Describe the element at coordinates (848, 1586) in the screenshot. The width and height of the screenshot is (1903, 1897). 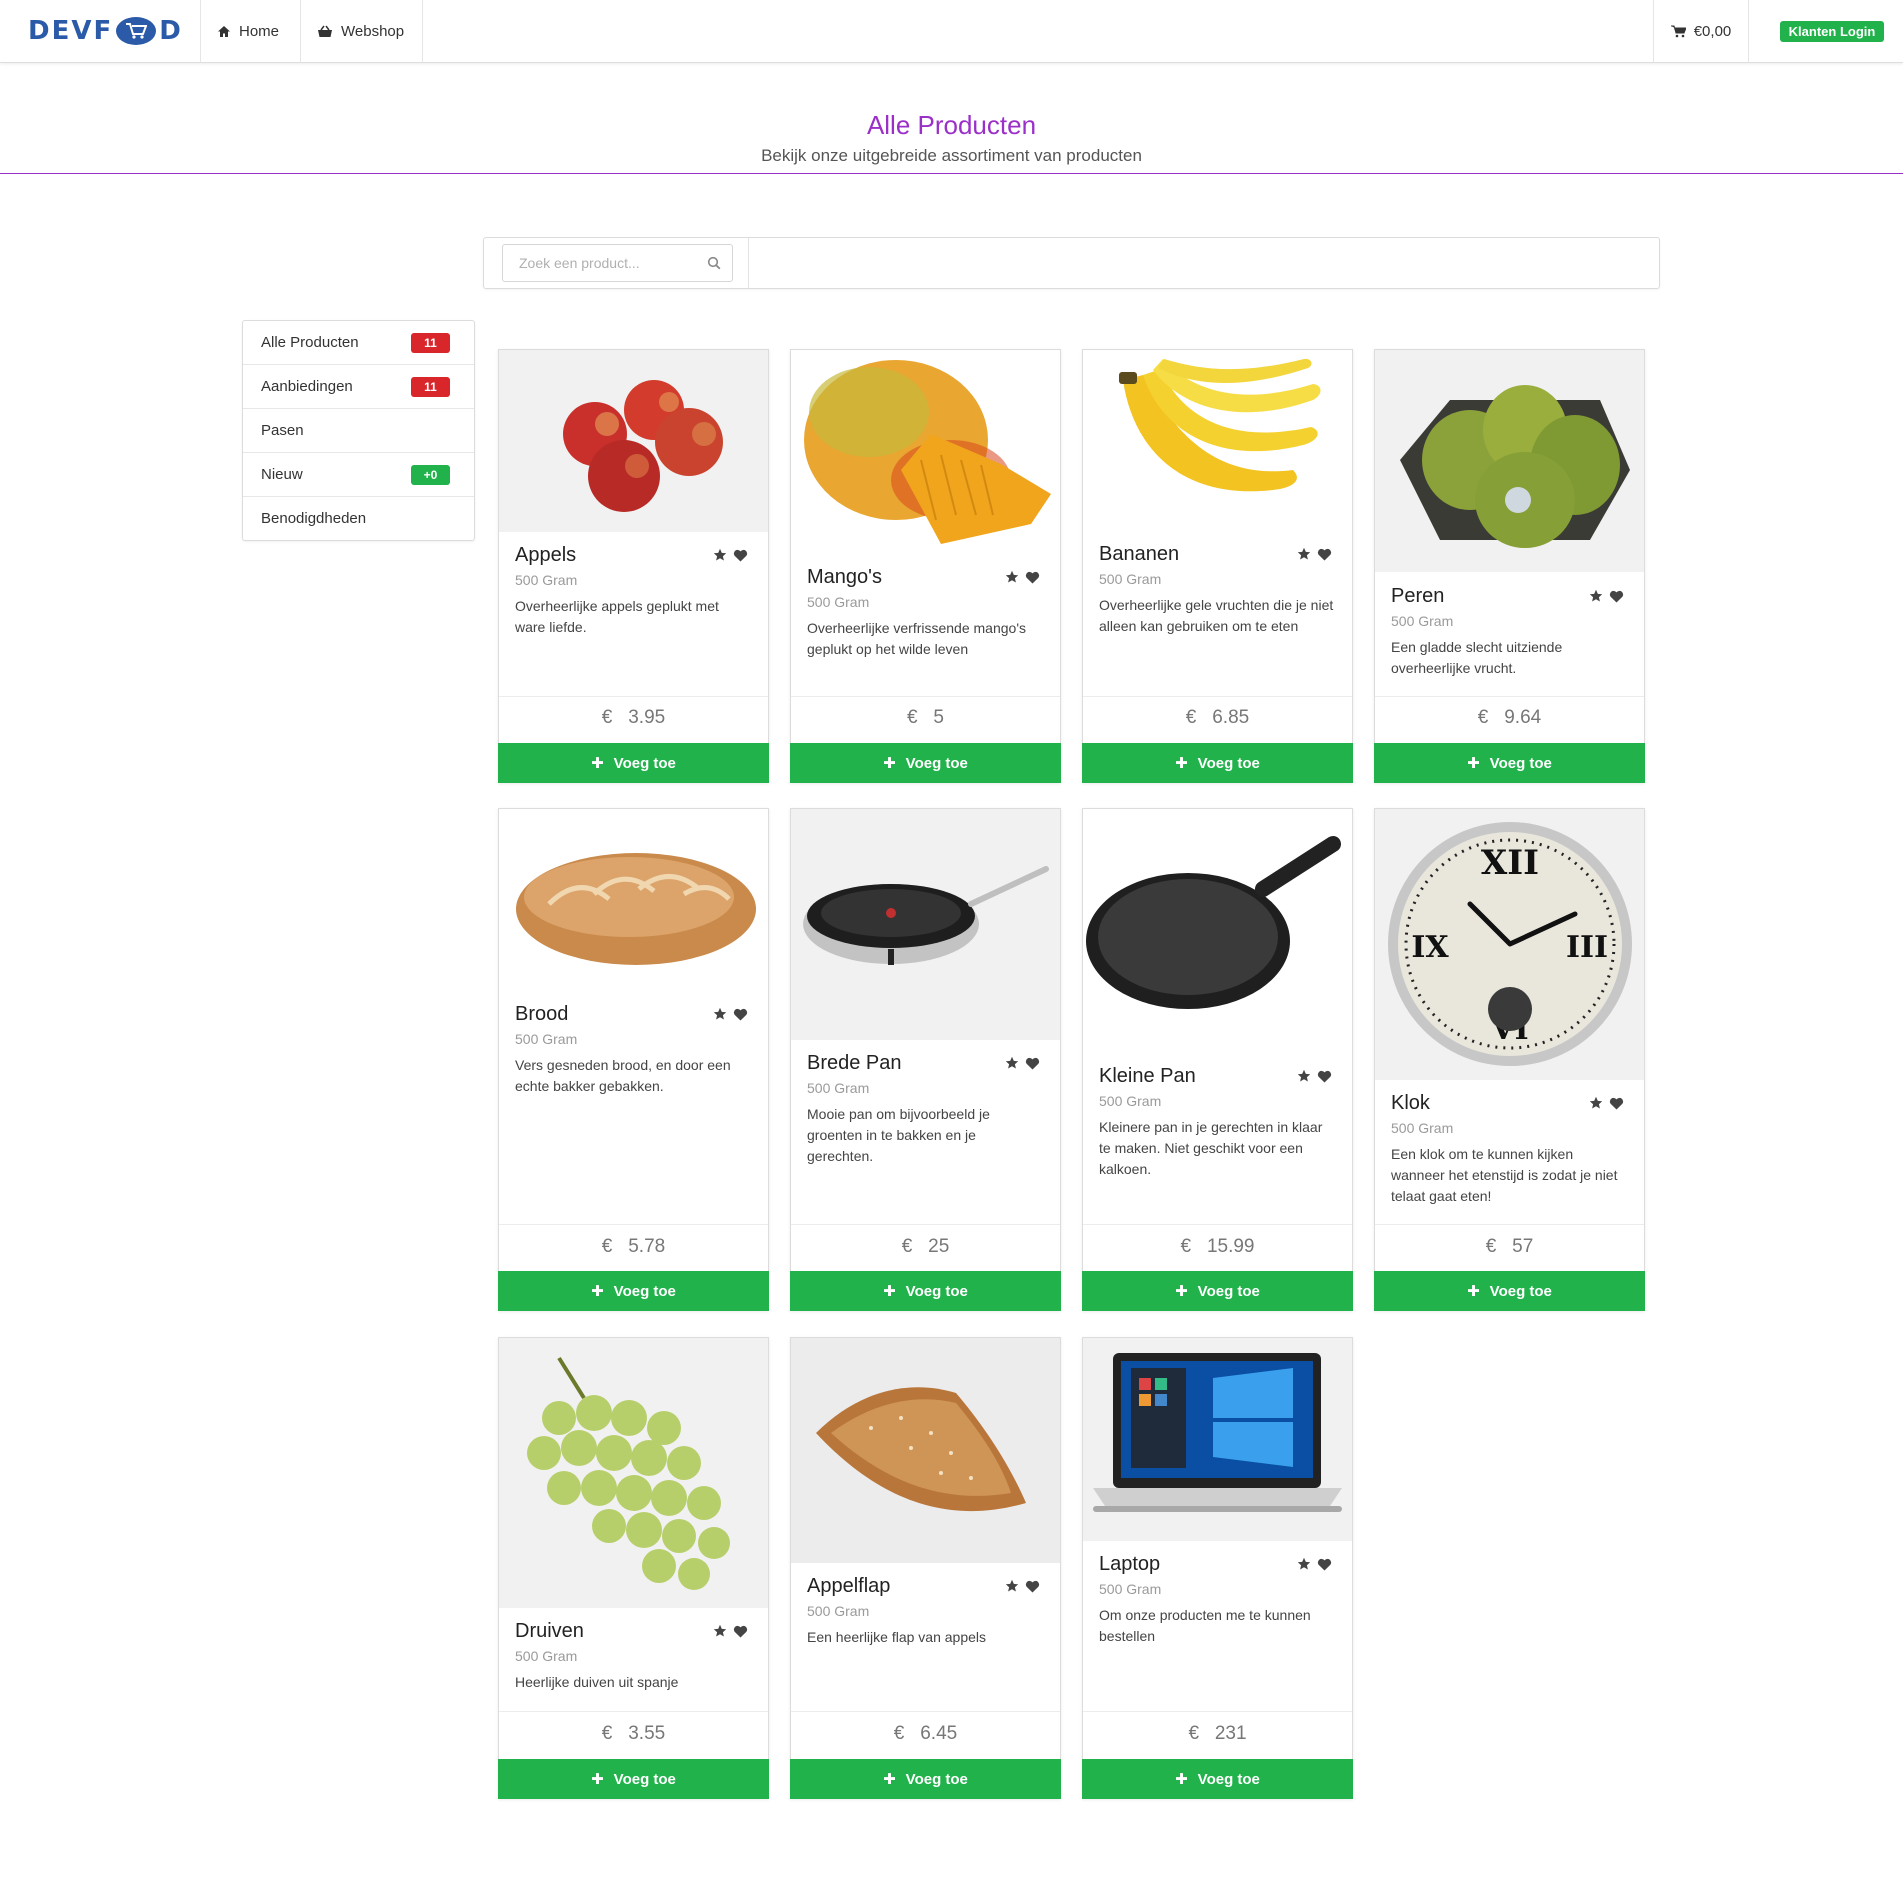
I see `product-name: Appelflap` at that location.